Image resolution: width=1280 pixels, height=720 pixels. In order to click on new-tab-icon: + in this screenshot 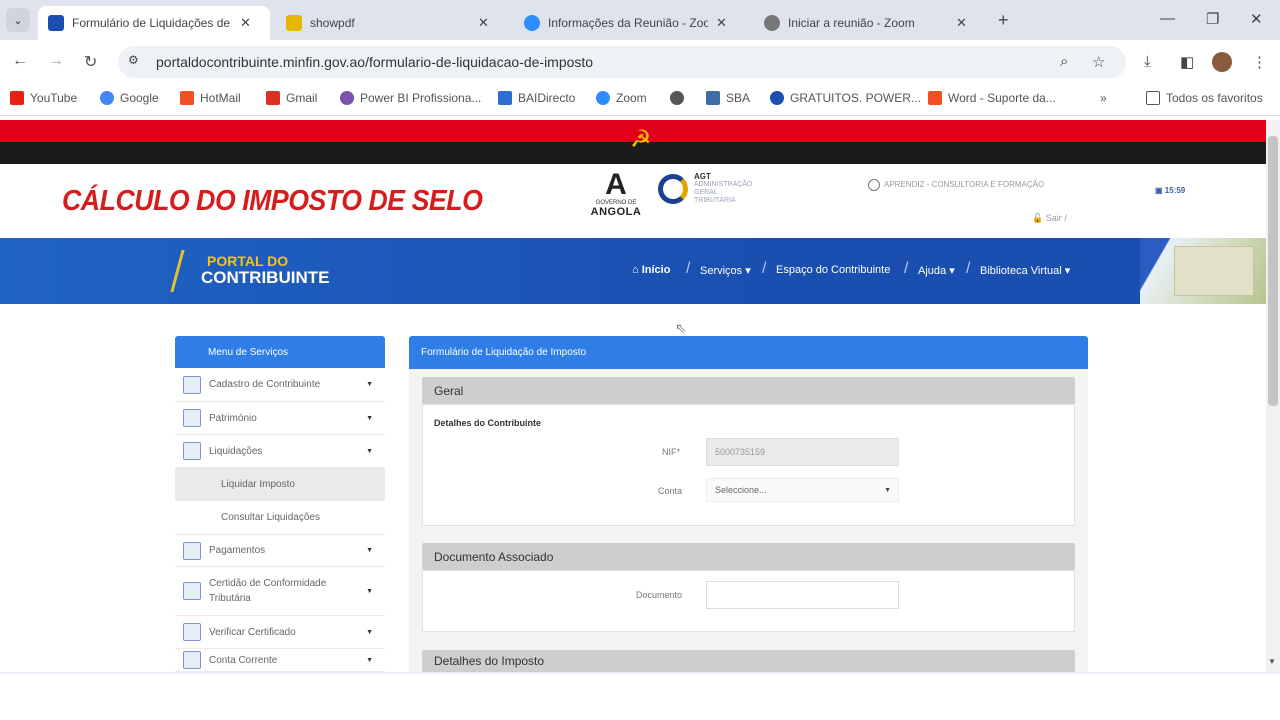, I will do `click(1003, 20)`.